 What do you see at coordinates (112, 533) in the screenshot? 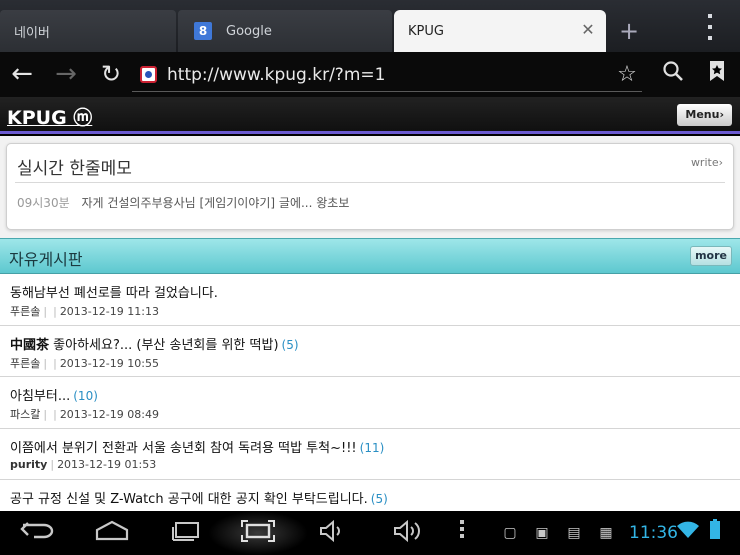
I see `home-icon` at bounding box center [112, 533].